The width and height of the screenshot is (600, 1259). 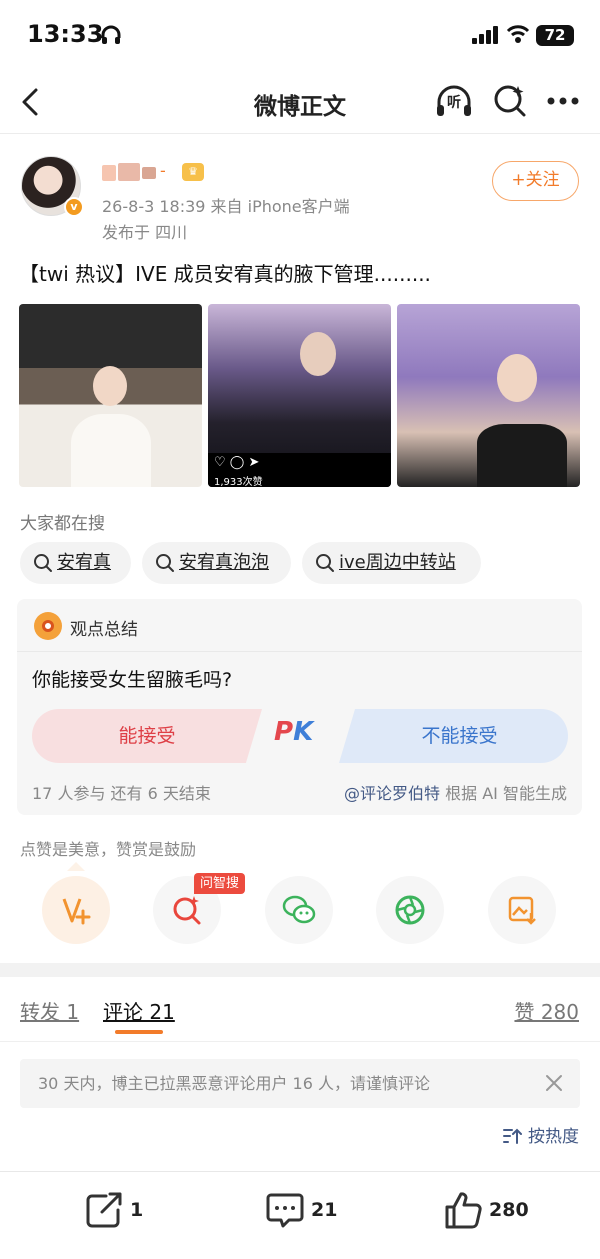 I want to click on status-bar: 13:33 72, so click(x=300, y=35).